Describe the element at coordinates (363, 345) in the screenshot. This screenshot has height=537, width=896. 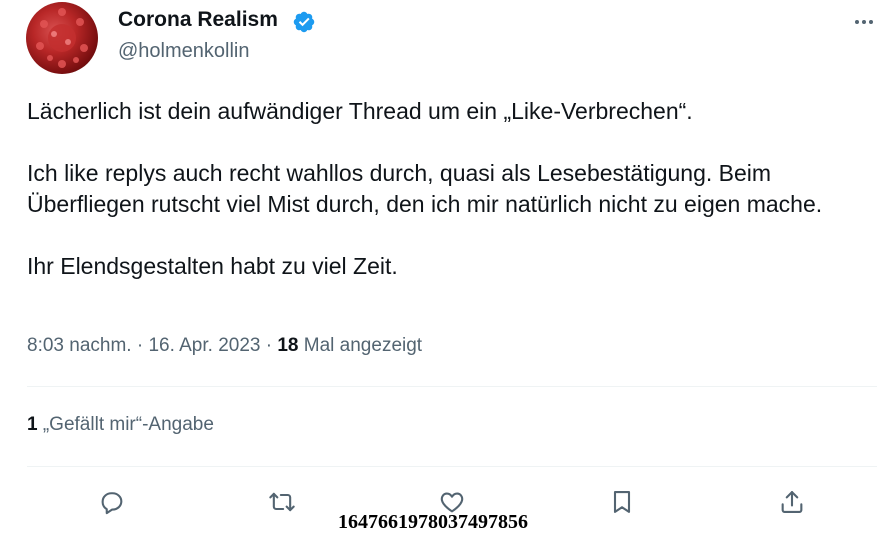
I see `views-label: Mal angezeigt` at that location.